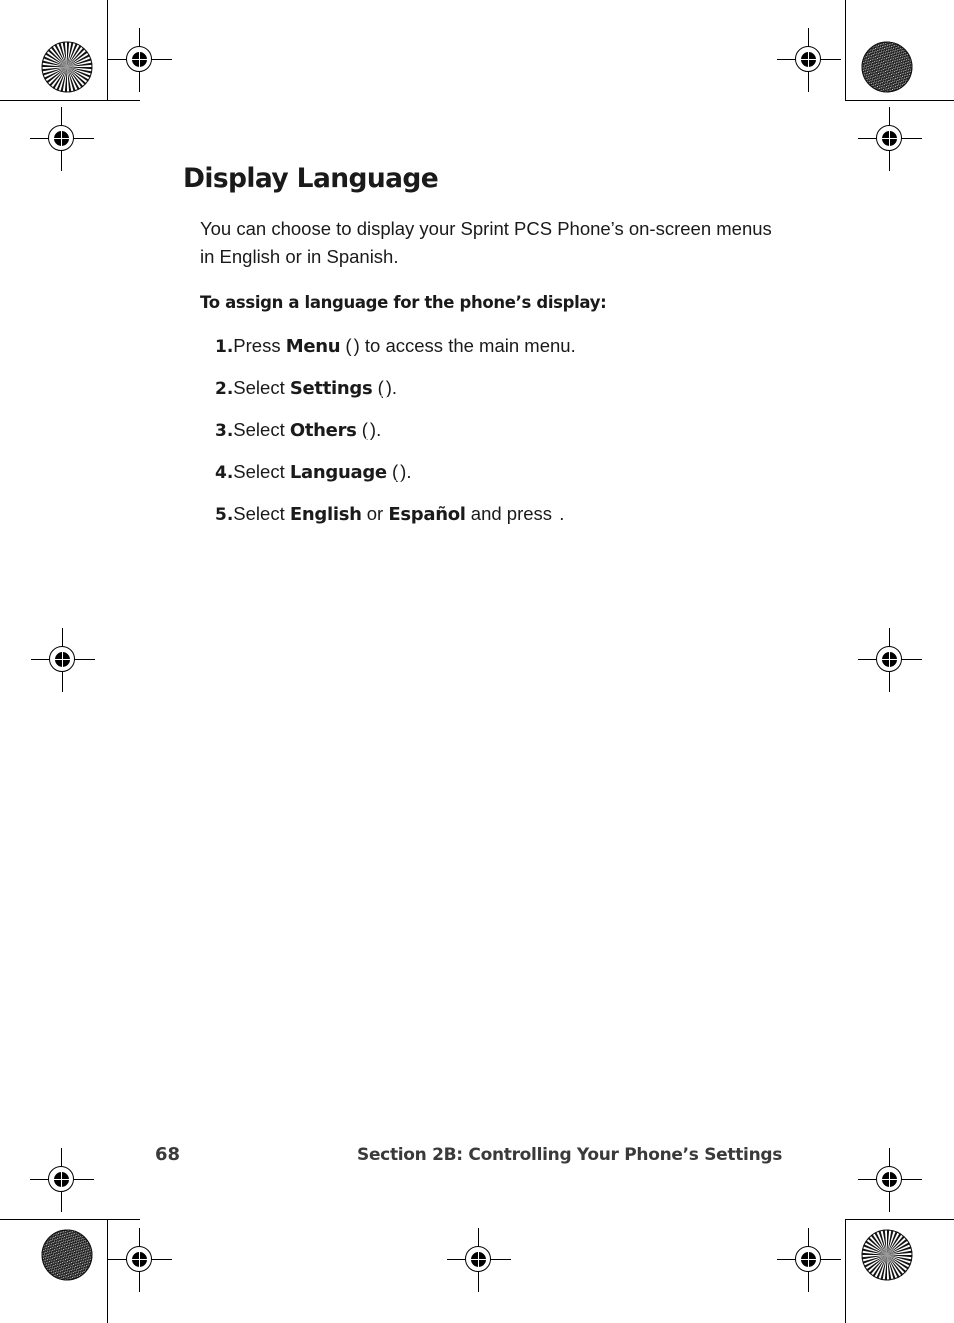 The height and width of the screenshot is (1323, 954). What do you see at coordinates (887, 67) in the screenshot?
I see `moire-halftone-target-top-right` at bounding box center [887, 67].